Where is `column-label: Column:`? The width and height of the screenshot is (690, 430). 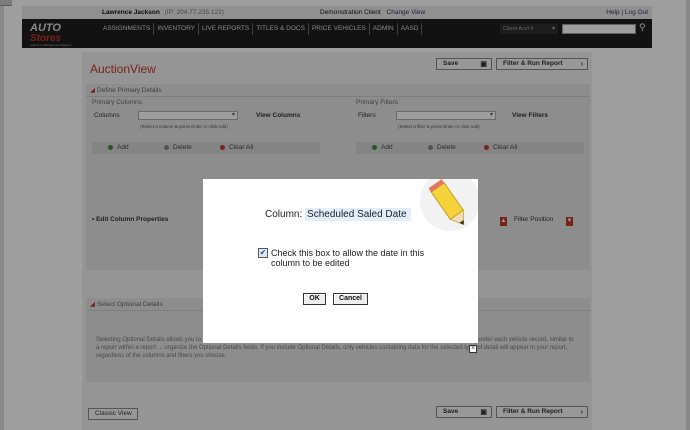 column-label: Column: is located at coordinates (284, 214).